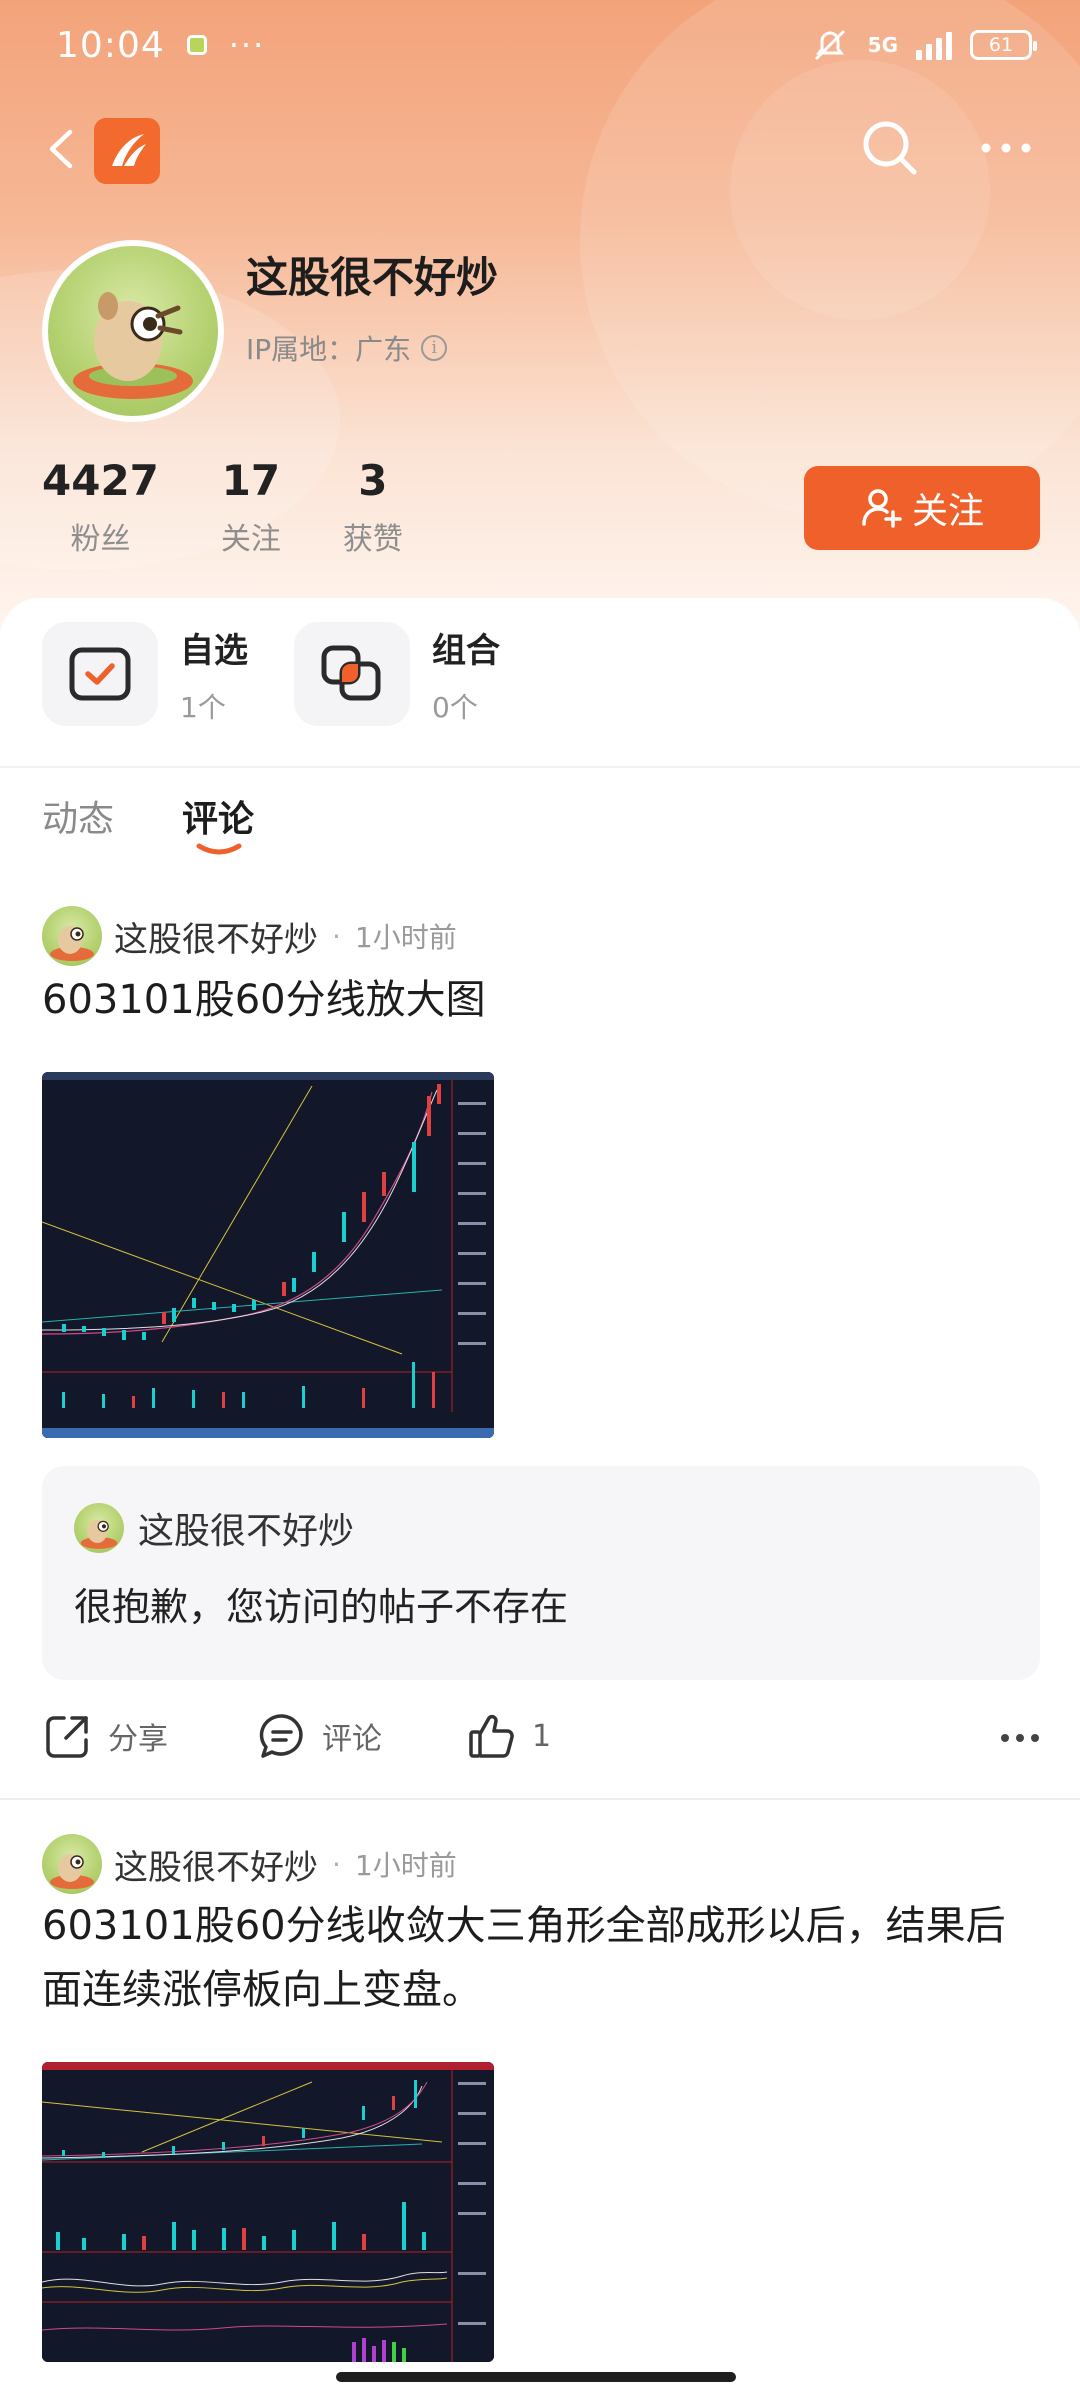  Describe the element at coordinates (246, 1531) in the screenshot. I see `quoted-post-author: 这股很不好炒` at that location.